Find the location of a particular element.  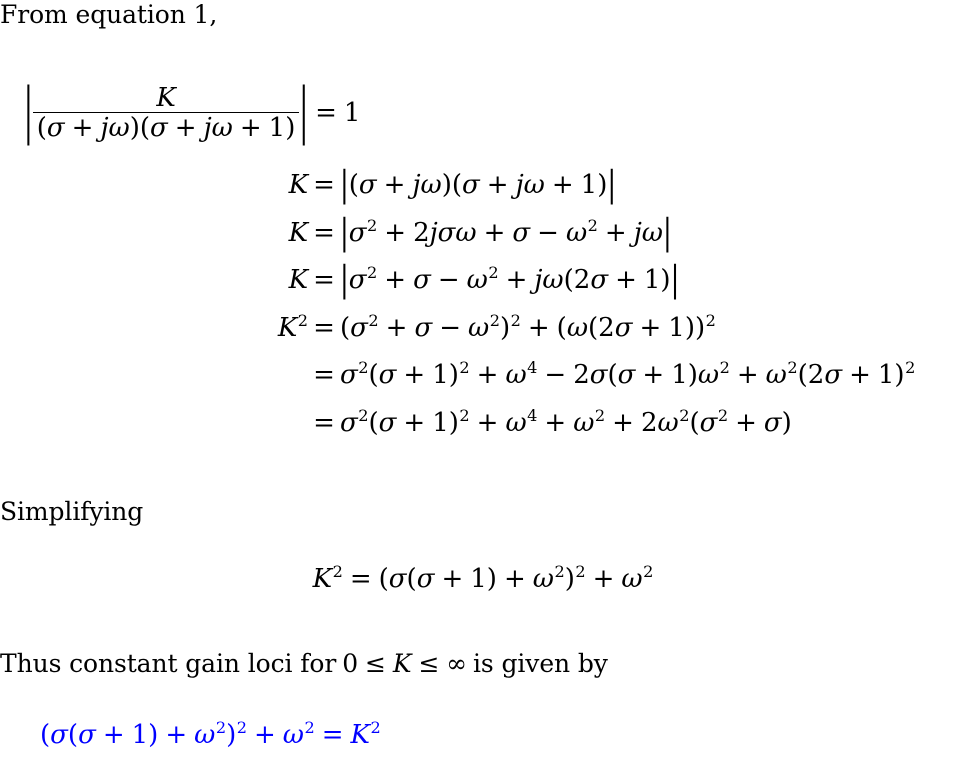

equation-result: (σ(σ +1) + ω2)2 + ω2 = K2 is located at coordinates (210, 734).